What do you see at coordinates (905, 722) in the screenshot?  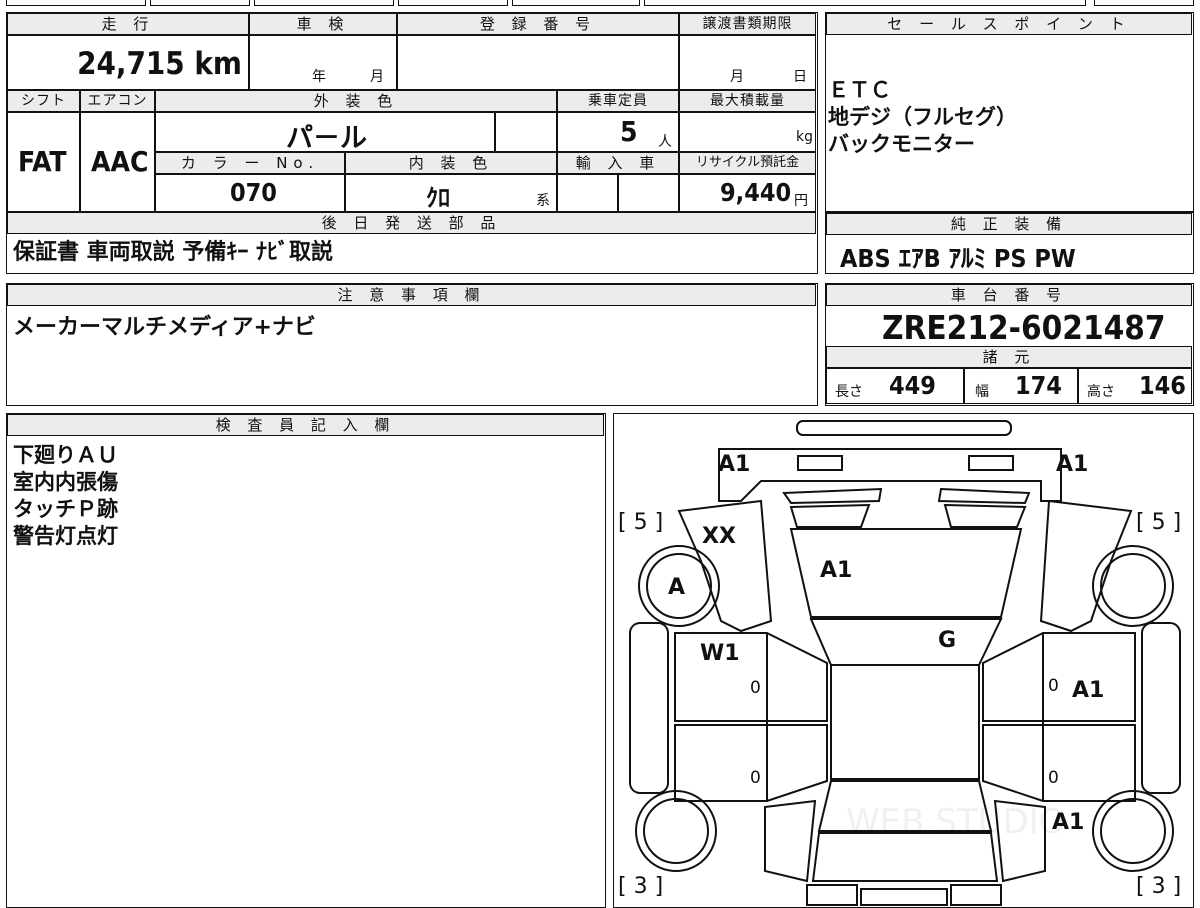 I see `roof` at bounding box center [905, 722].